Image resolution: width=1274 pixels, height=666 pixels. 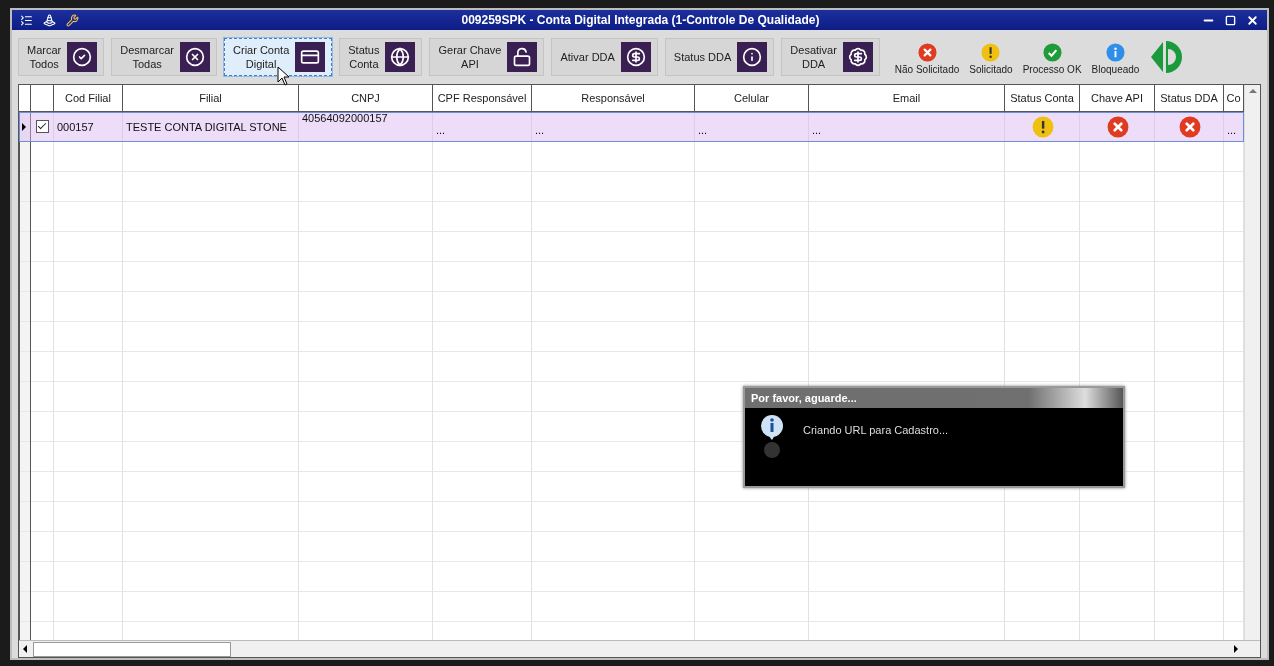 I want to click on toolbar-button: Gerar Chave API, so click(x=487, y=57).